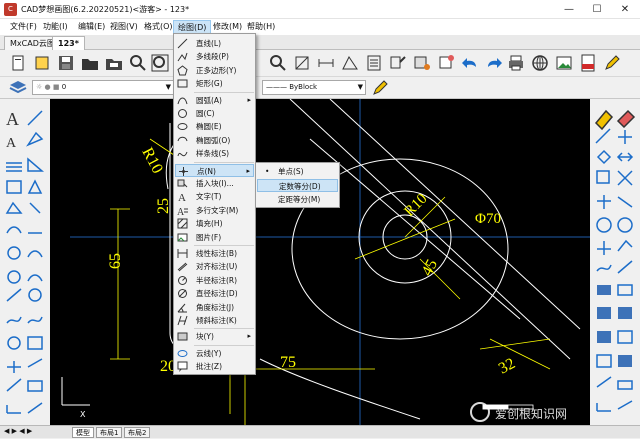 Image resolution: width=640 pixels, height=439 pixels. I want to click on draw-menu-item-spline: 样条线(S), so click(214, 153).